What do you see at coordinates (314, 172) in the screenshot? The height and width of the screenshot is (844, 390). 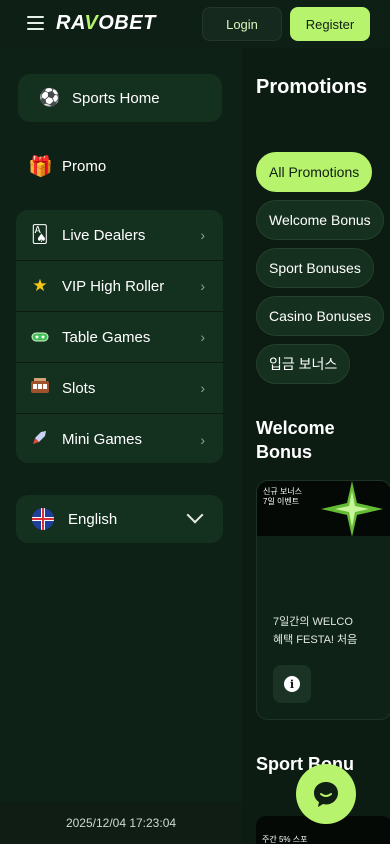 I see `tab-all-promotions: All Promotions` at bounding box center [314, 172].